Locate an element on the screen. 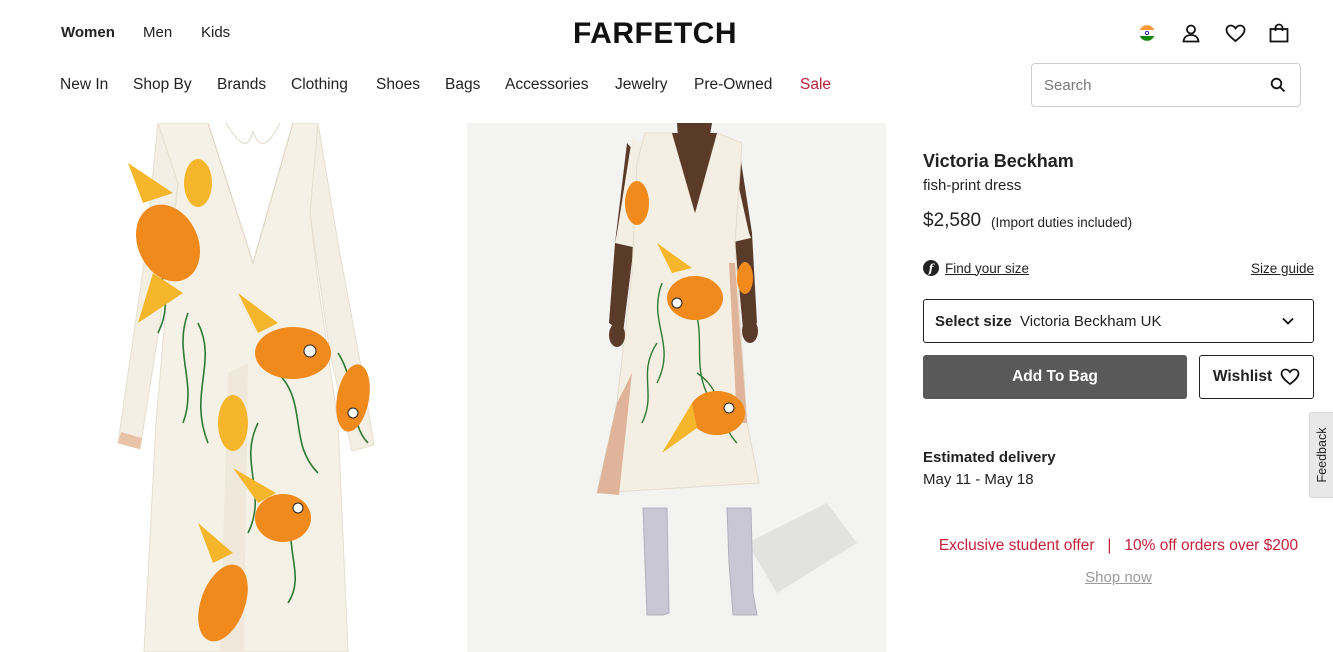  nav-item-sale: Sale is located at coordinates (815, 85).